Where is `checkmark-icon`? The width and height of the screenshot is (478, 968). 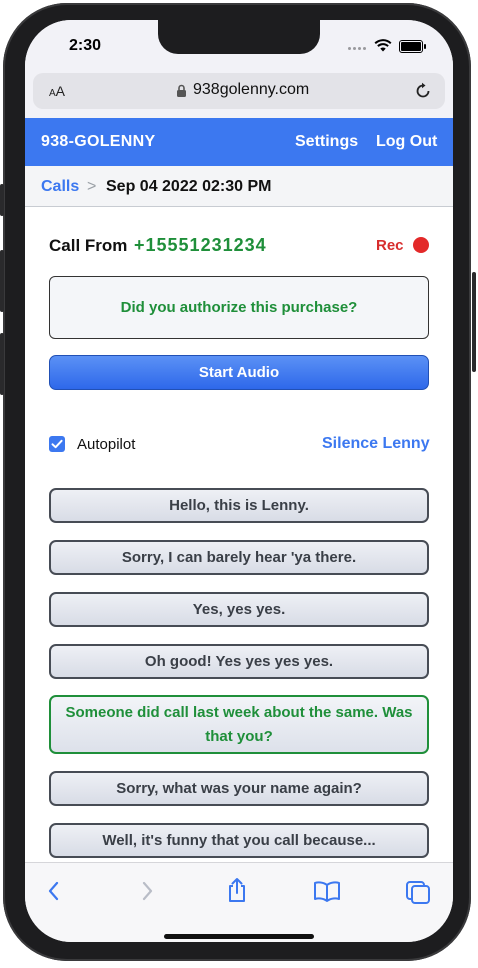
checkmark-icon is located at coordinates (57, 444).